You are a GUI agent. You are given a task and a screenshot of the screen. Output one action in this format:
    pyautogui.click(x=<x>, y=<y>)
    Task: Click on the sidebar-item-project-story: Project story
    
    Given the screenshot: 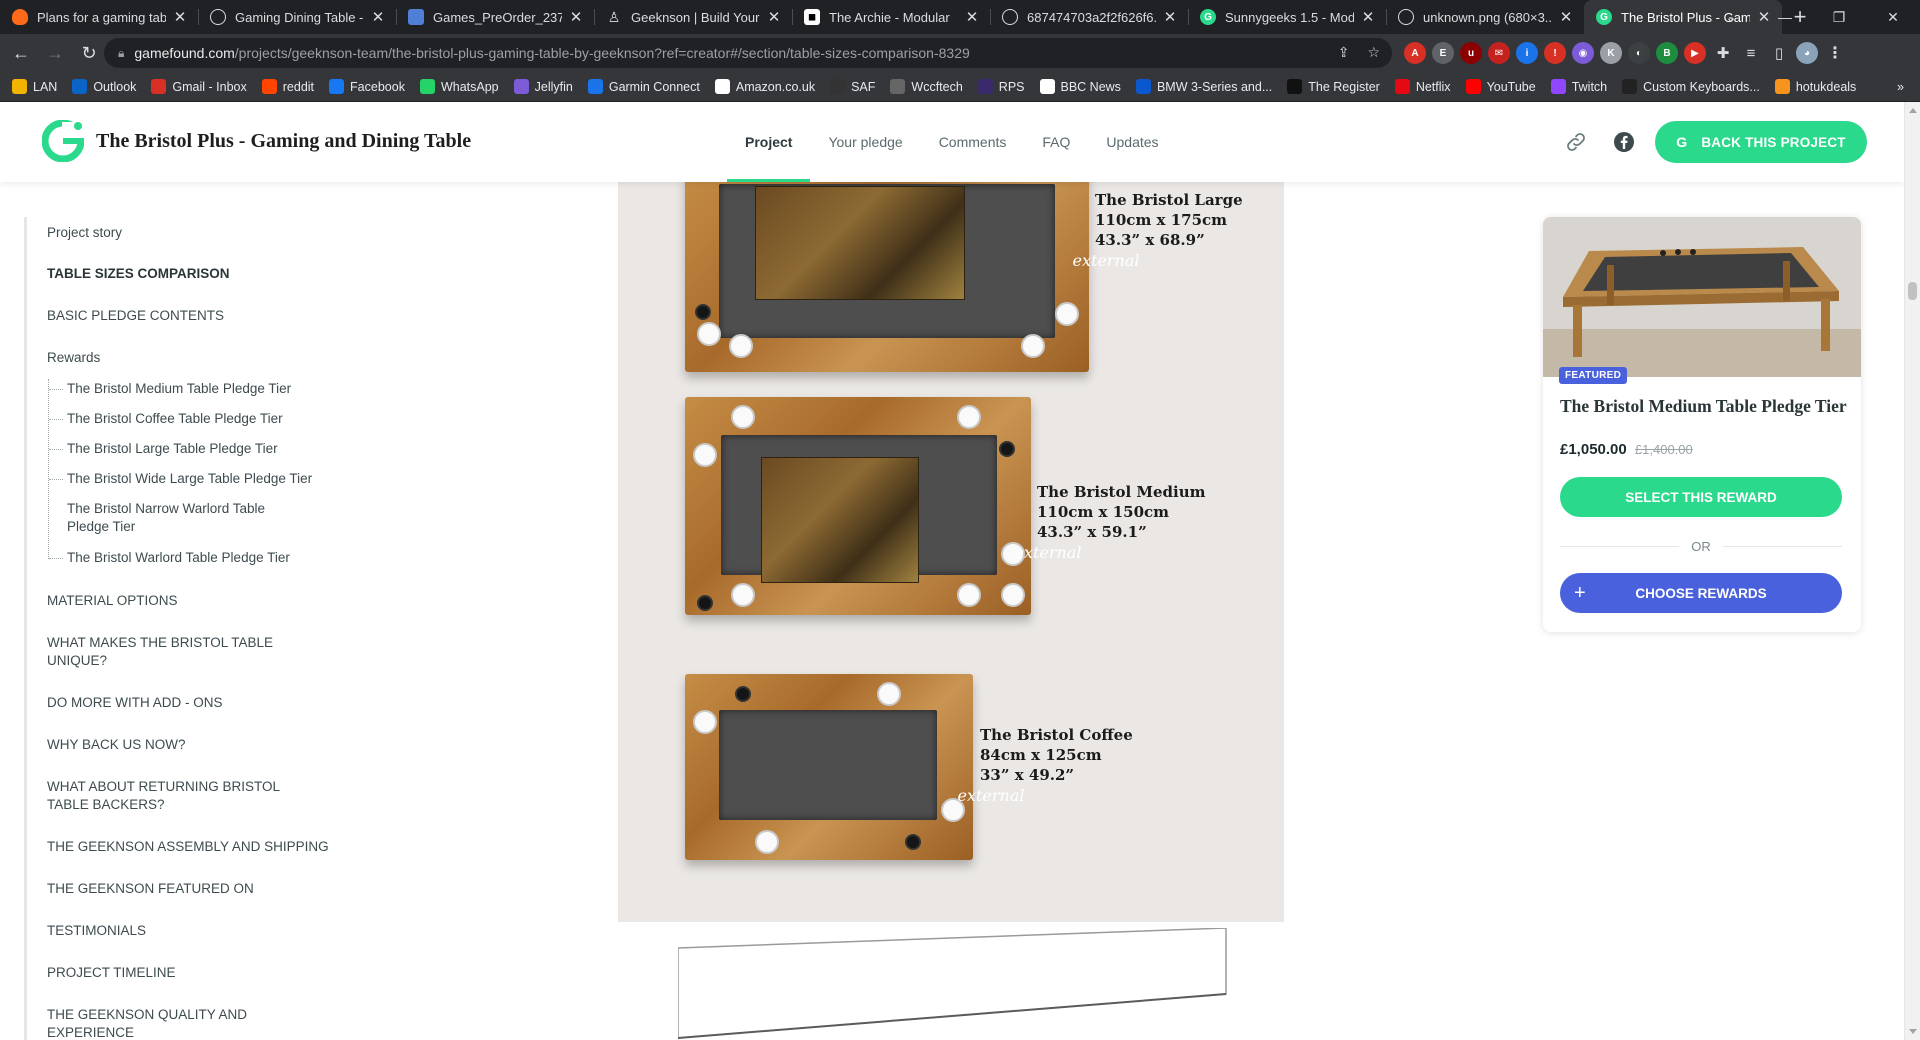 What is the action you would take?
    pyautogui.click(x=84, y=233)
    